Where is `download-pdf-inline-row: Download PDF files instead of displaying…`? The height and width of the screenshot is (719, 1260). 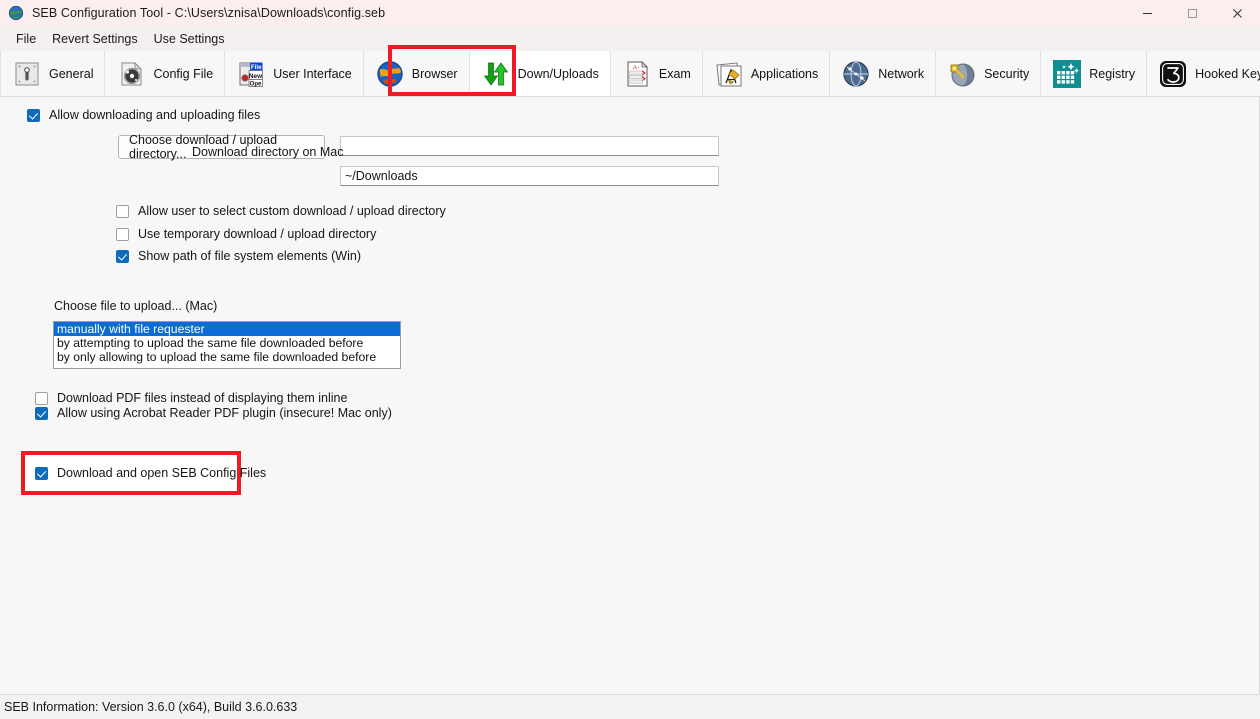 download-pdf-inline-row: Download PDF files instead of displaying… is located at coordinates (191, 398).